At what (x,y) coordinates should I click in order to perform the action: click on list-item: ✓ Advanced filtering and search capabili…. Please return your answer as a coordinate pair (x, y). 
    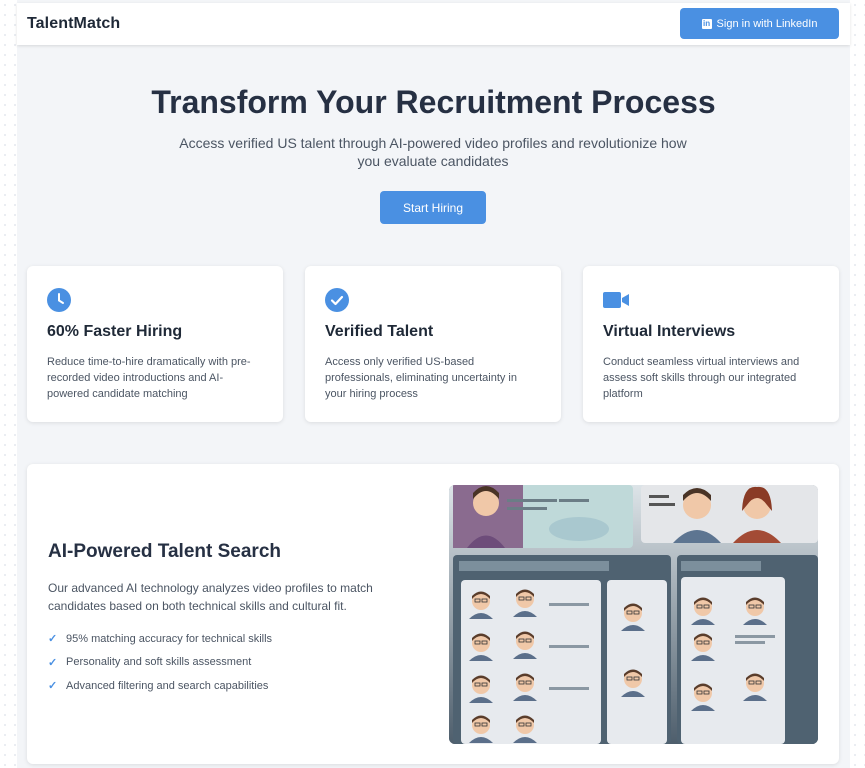
    Looking at the image, I should click on (158, 686).